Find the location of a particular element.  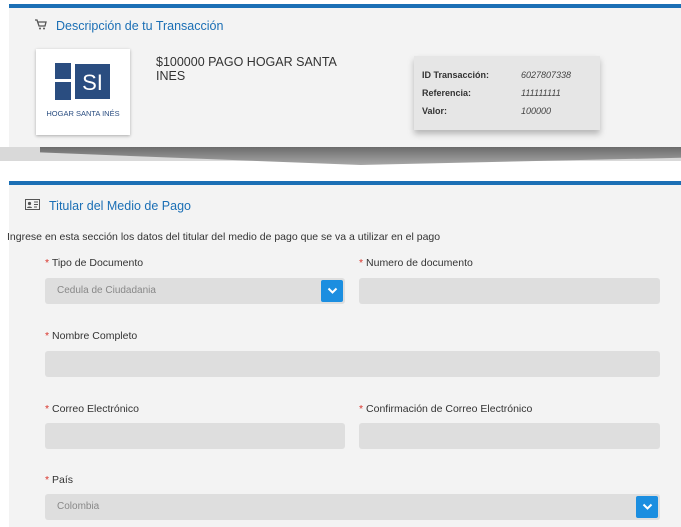

country-label: * País is located at coordinates (59, 480).